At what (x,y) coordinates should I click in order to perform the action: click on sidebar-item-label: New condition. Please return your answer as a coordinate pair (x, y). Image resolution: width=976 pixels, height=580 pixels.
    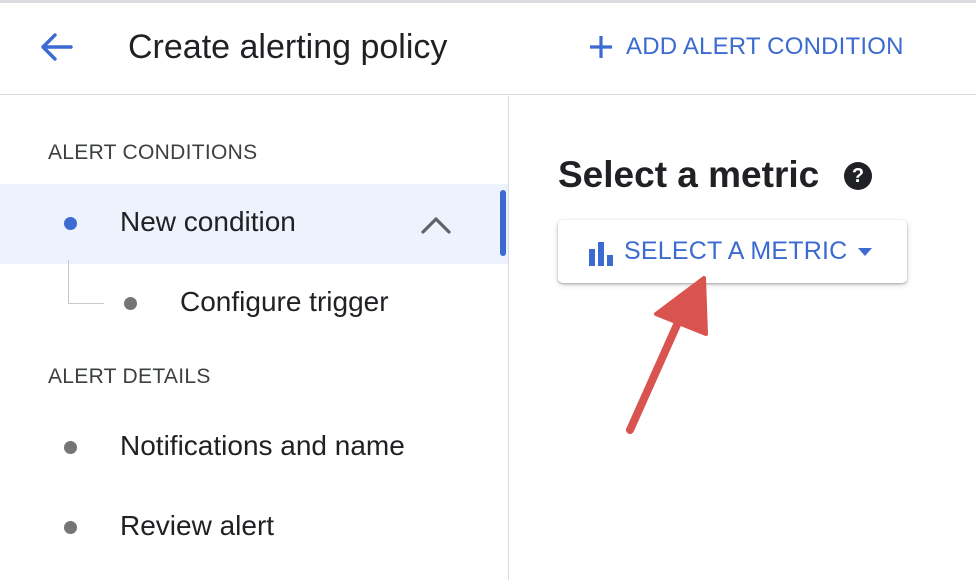
    Looking at the image, I should click on (208, 221).